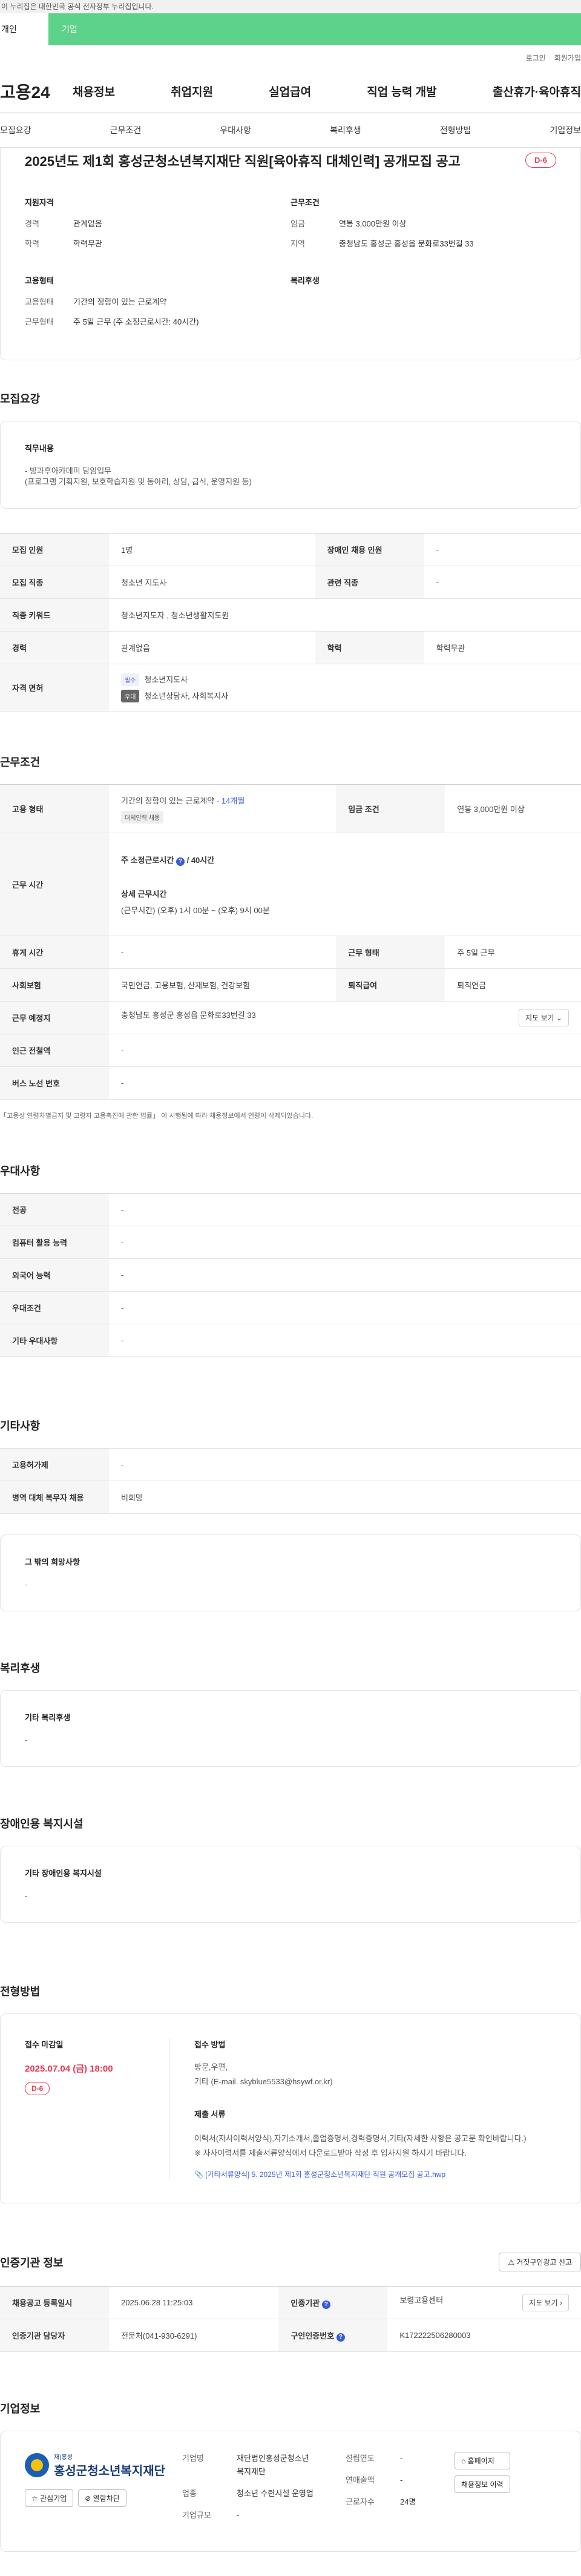  What do you see at coordinates (513, 985) in the screenshot?
I see `retirement-value: 퇴직연금` at bounding box center [513, 985].